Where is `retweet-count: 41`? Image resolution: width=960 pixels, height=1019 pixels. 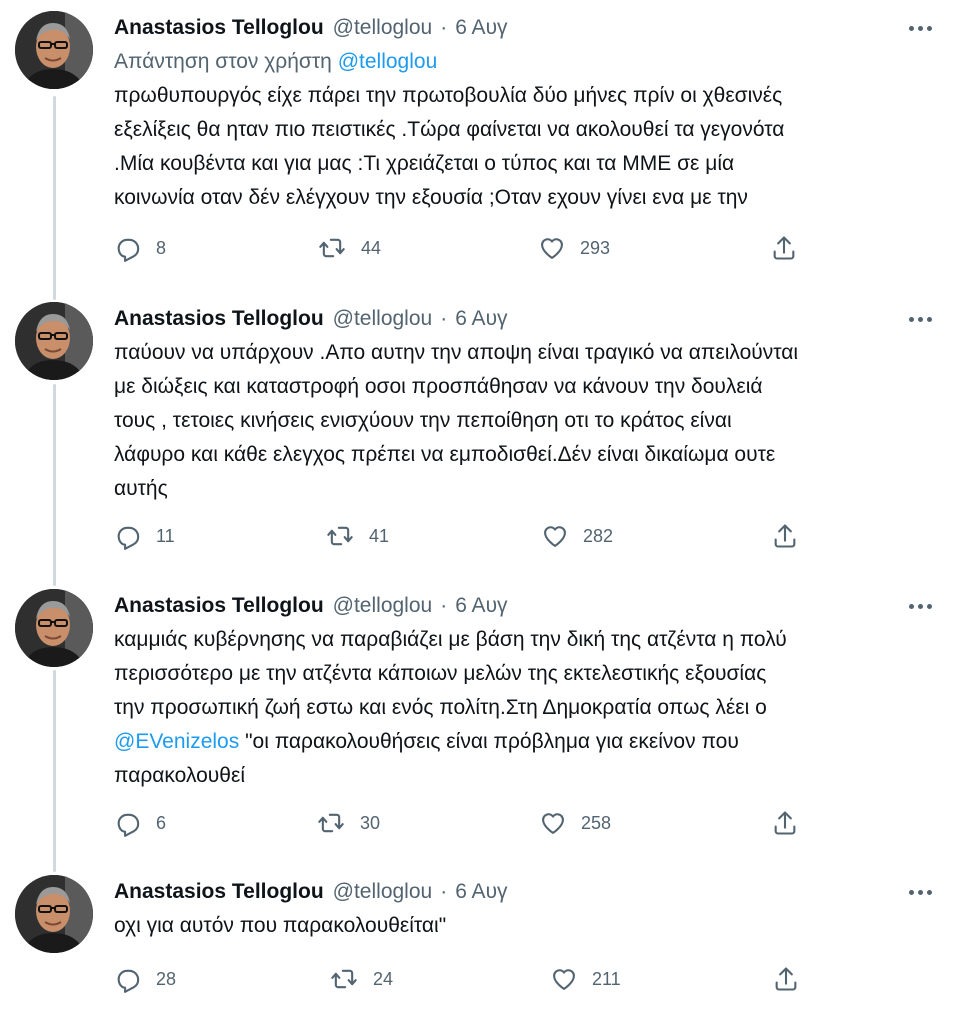 retweet-count: 41 is located at coordinates (379, 535).